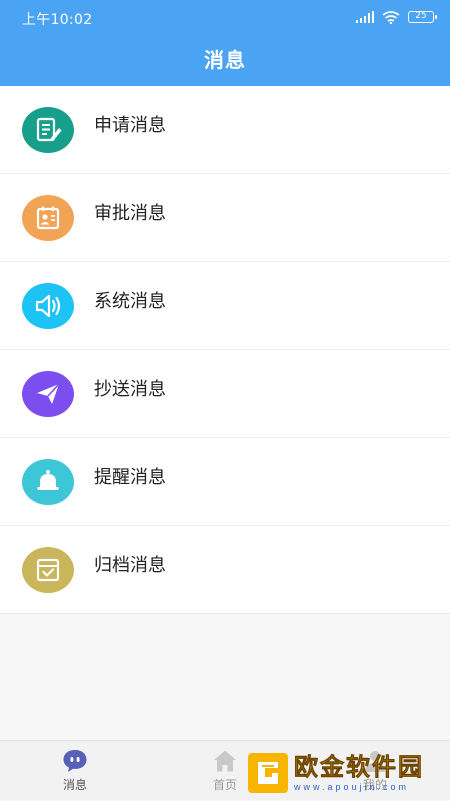  What do you see at coordinates (391, 17) in the screenshot?
I see `wifi-icon` at bounding box center [391, 17].